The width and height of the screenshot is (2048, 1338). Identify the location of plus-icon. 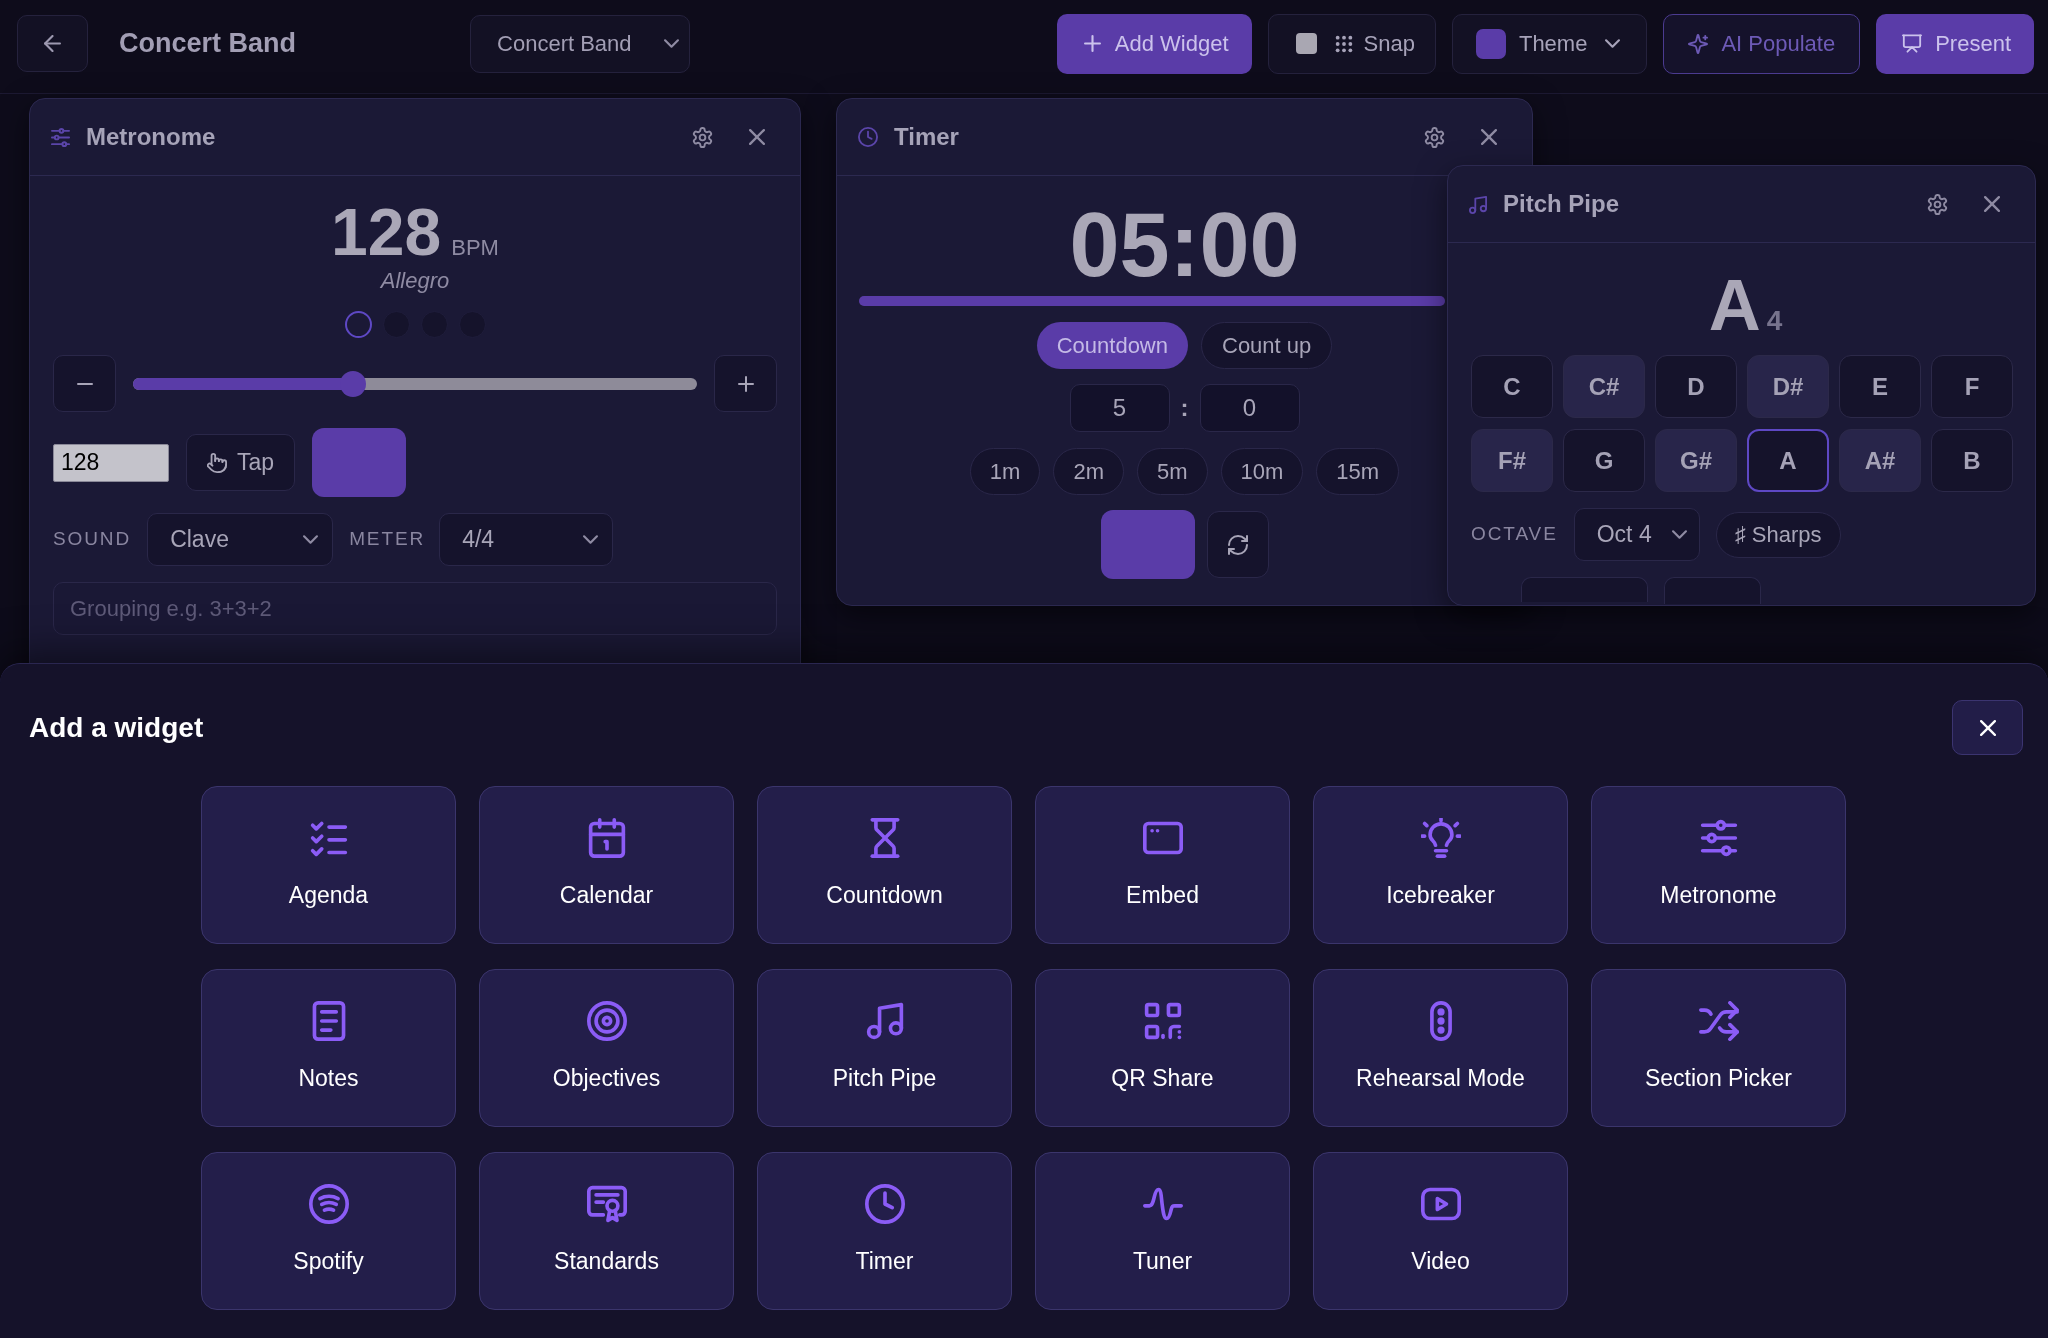
(745, 383).